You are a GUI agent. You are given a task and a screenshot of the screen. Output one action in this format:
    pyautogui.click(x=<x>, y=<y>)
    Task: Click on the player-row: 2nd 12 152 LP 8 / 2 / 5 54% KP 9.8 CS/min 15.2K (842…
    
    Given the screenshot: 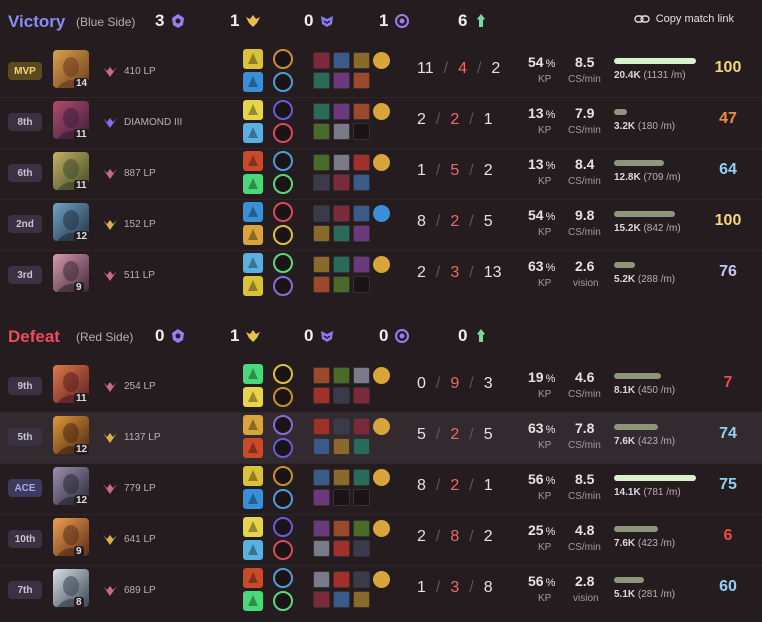 What is the action you would take?
    pyautogui.click(x=381, y=224)
    